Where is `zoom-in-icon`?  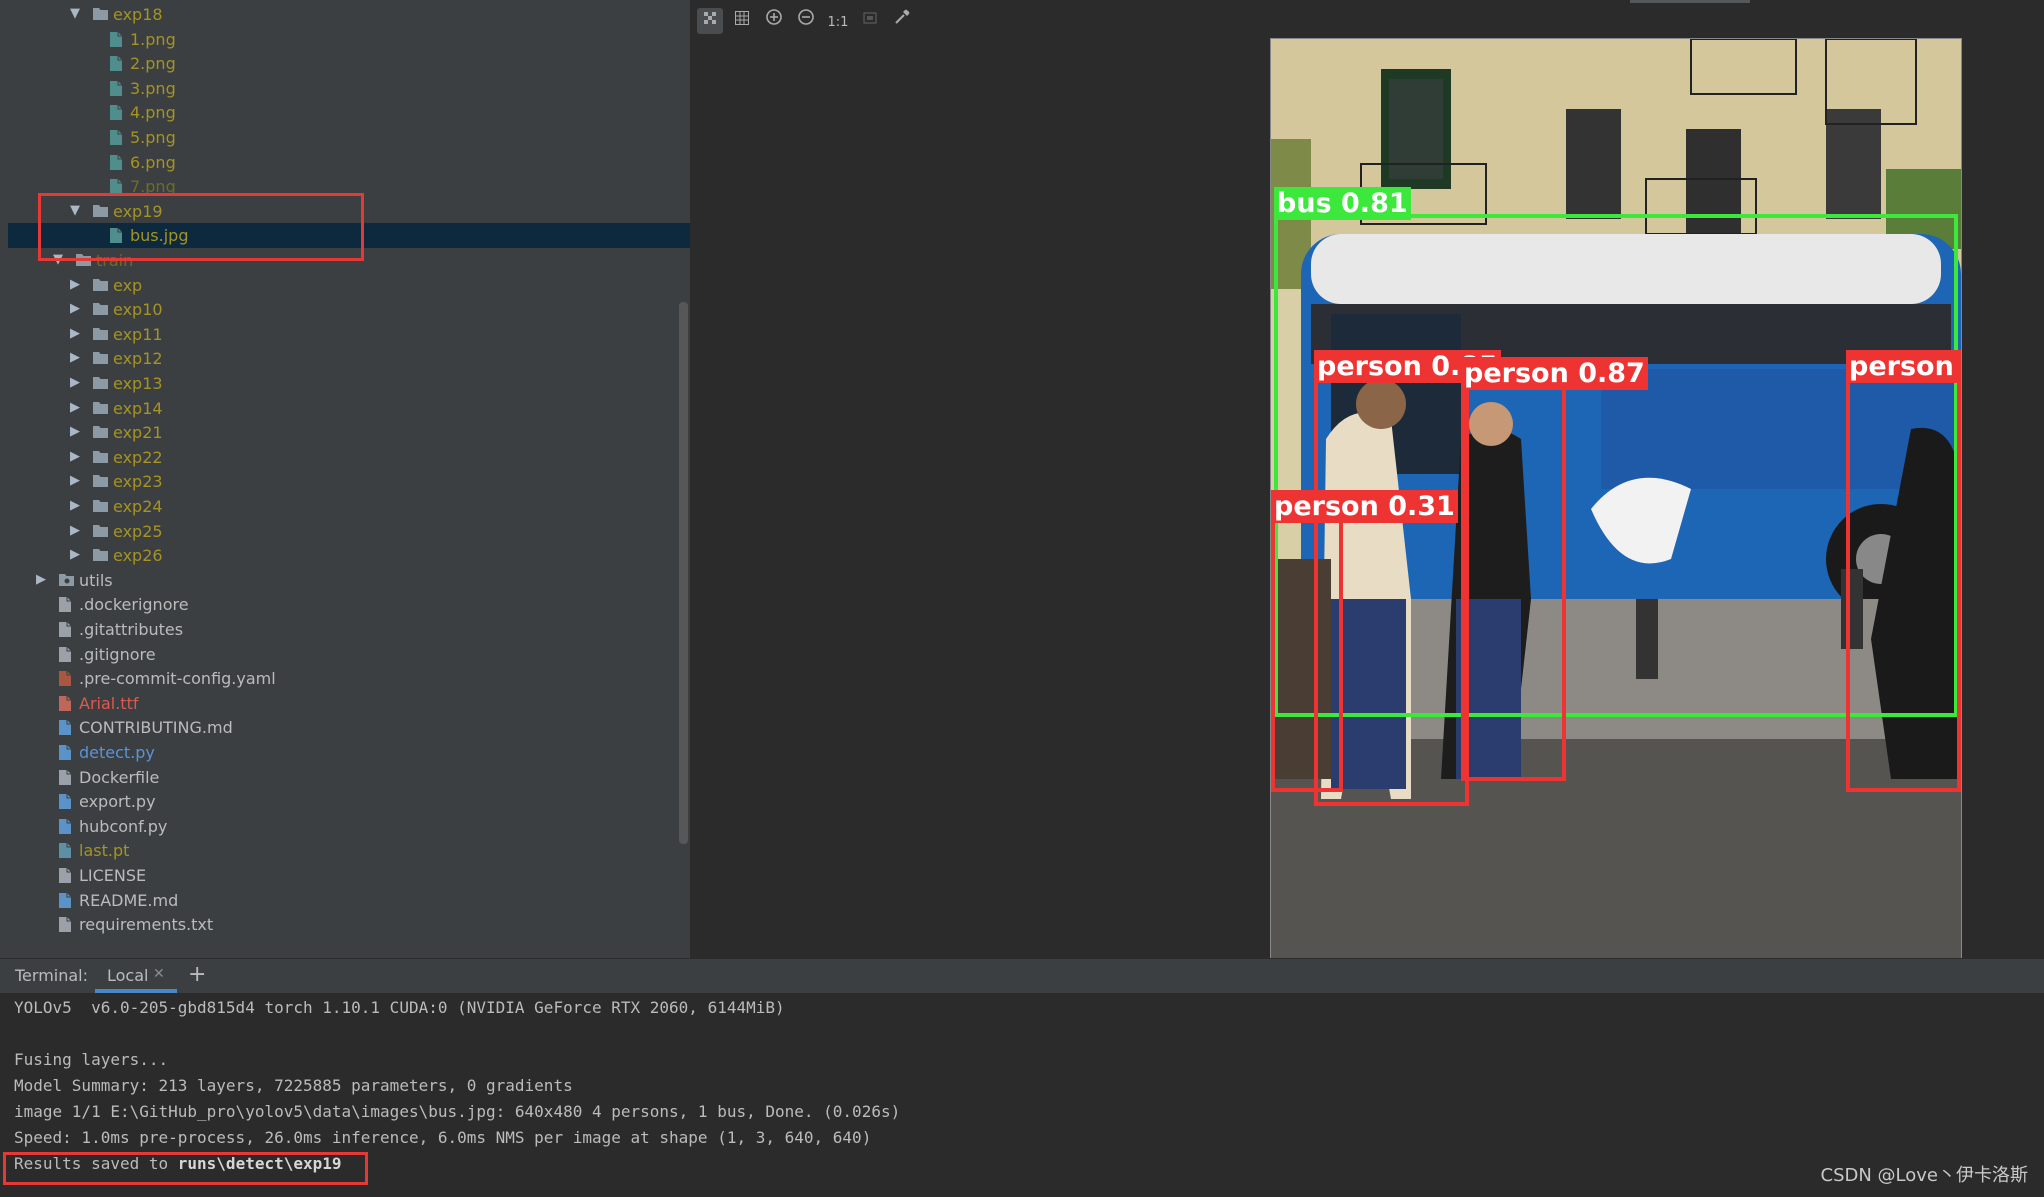 zoom-in-icon is located at coordinates (774, 21).